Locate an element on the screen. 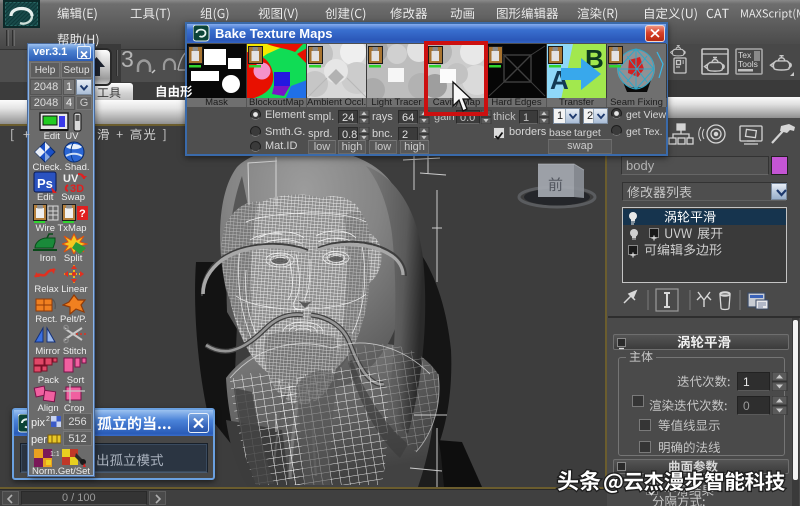 The height and width of the screenshot is (506, 800). svg-text: 2 is located at coordinates (48, 419).